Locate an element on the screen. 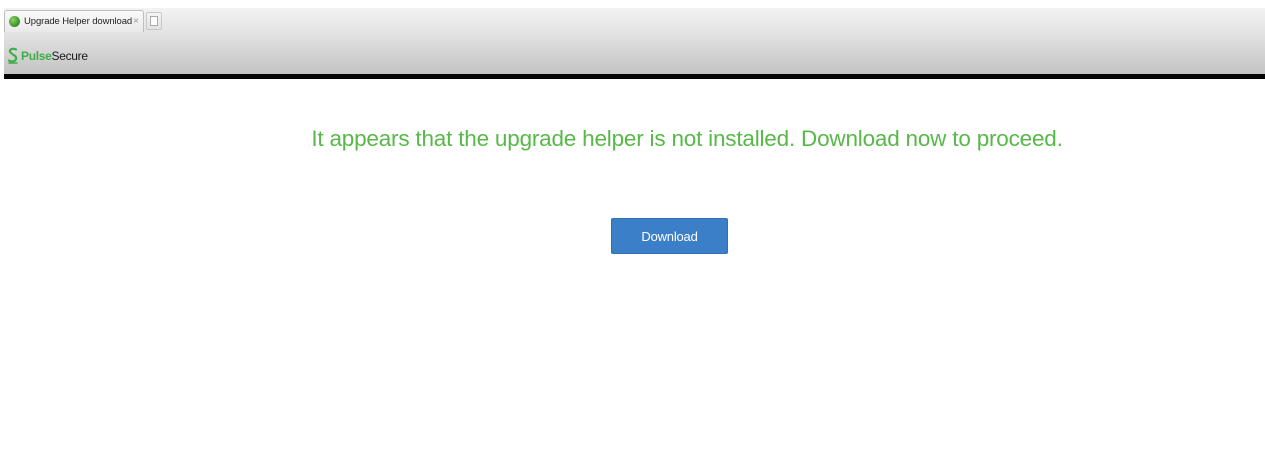 The image size is (1265, 459). tab-upgrade-helper-download: Upgrade Helper download × is located at coordinates (74, 21).